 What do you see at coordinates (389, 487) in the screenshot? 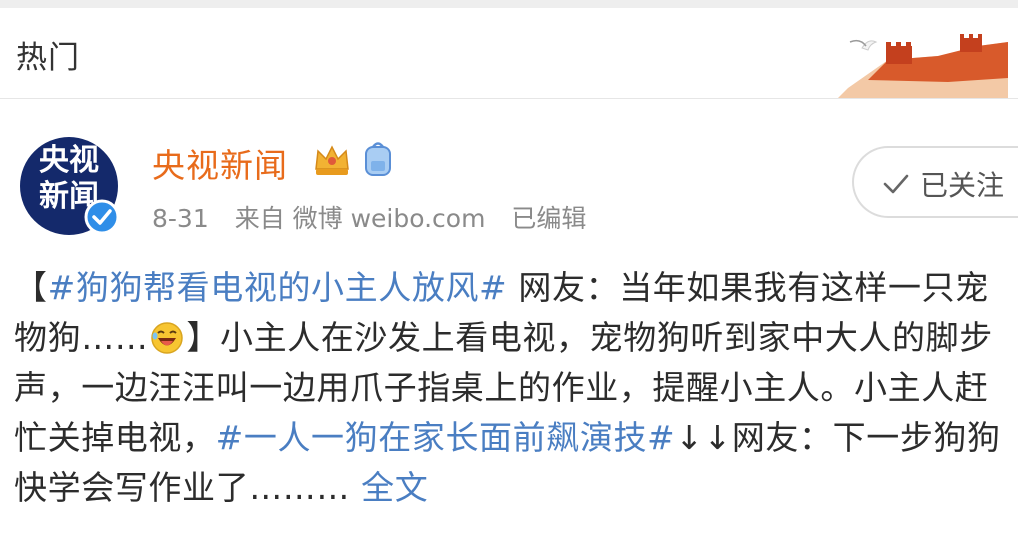
I see `full-text-link: 全文` at bounding box center [389, 487].